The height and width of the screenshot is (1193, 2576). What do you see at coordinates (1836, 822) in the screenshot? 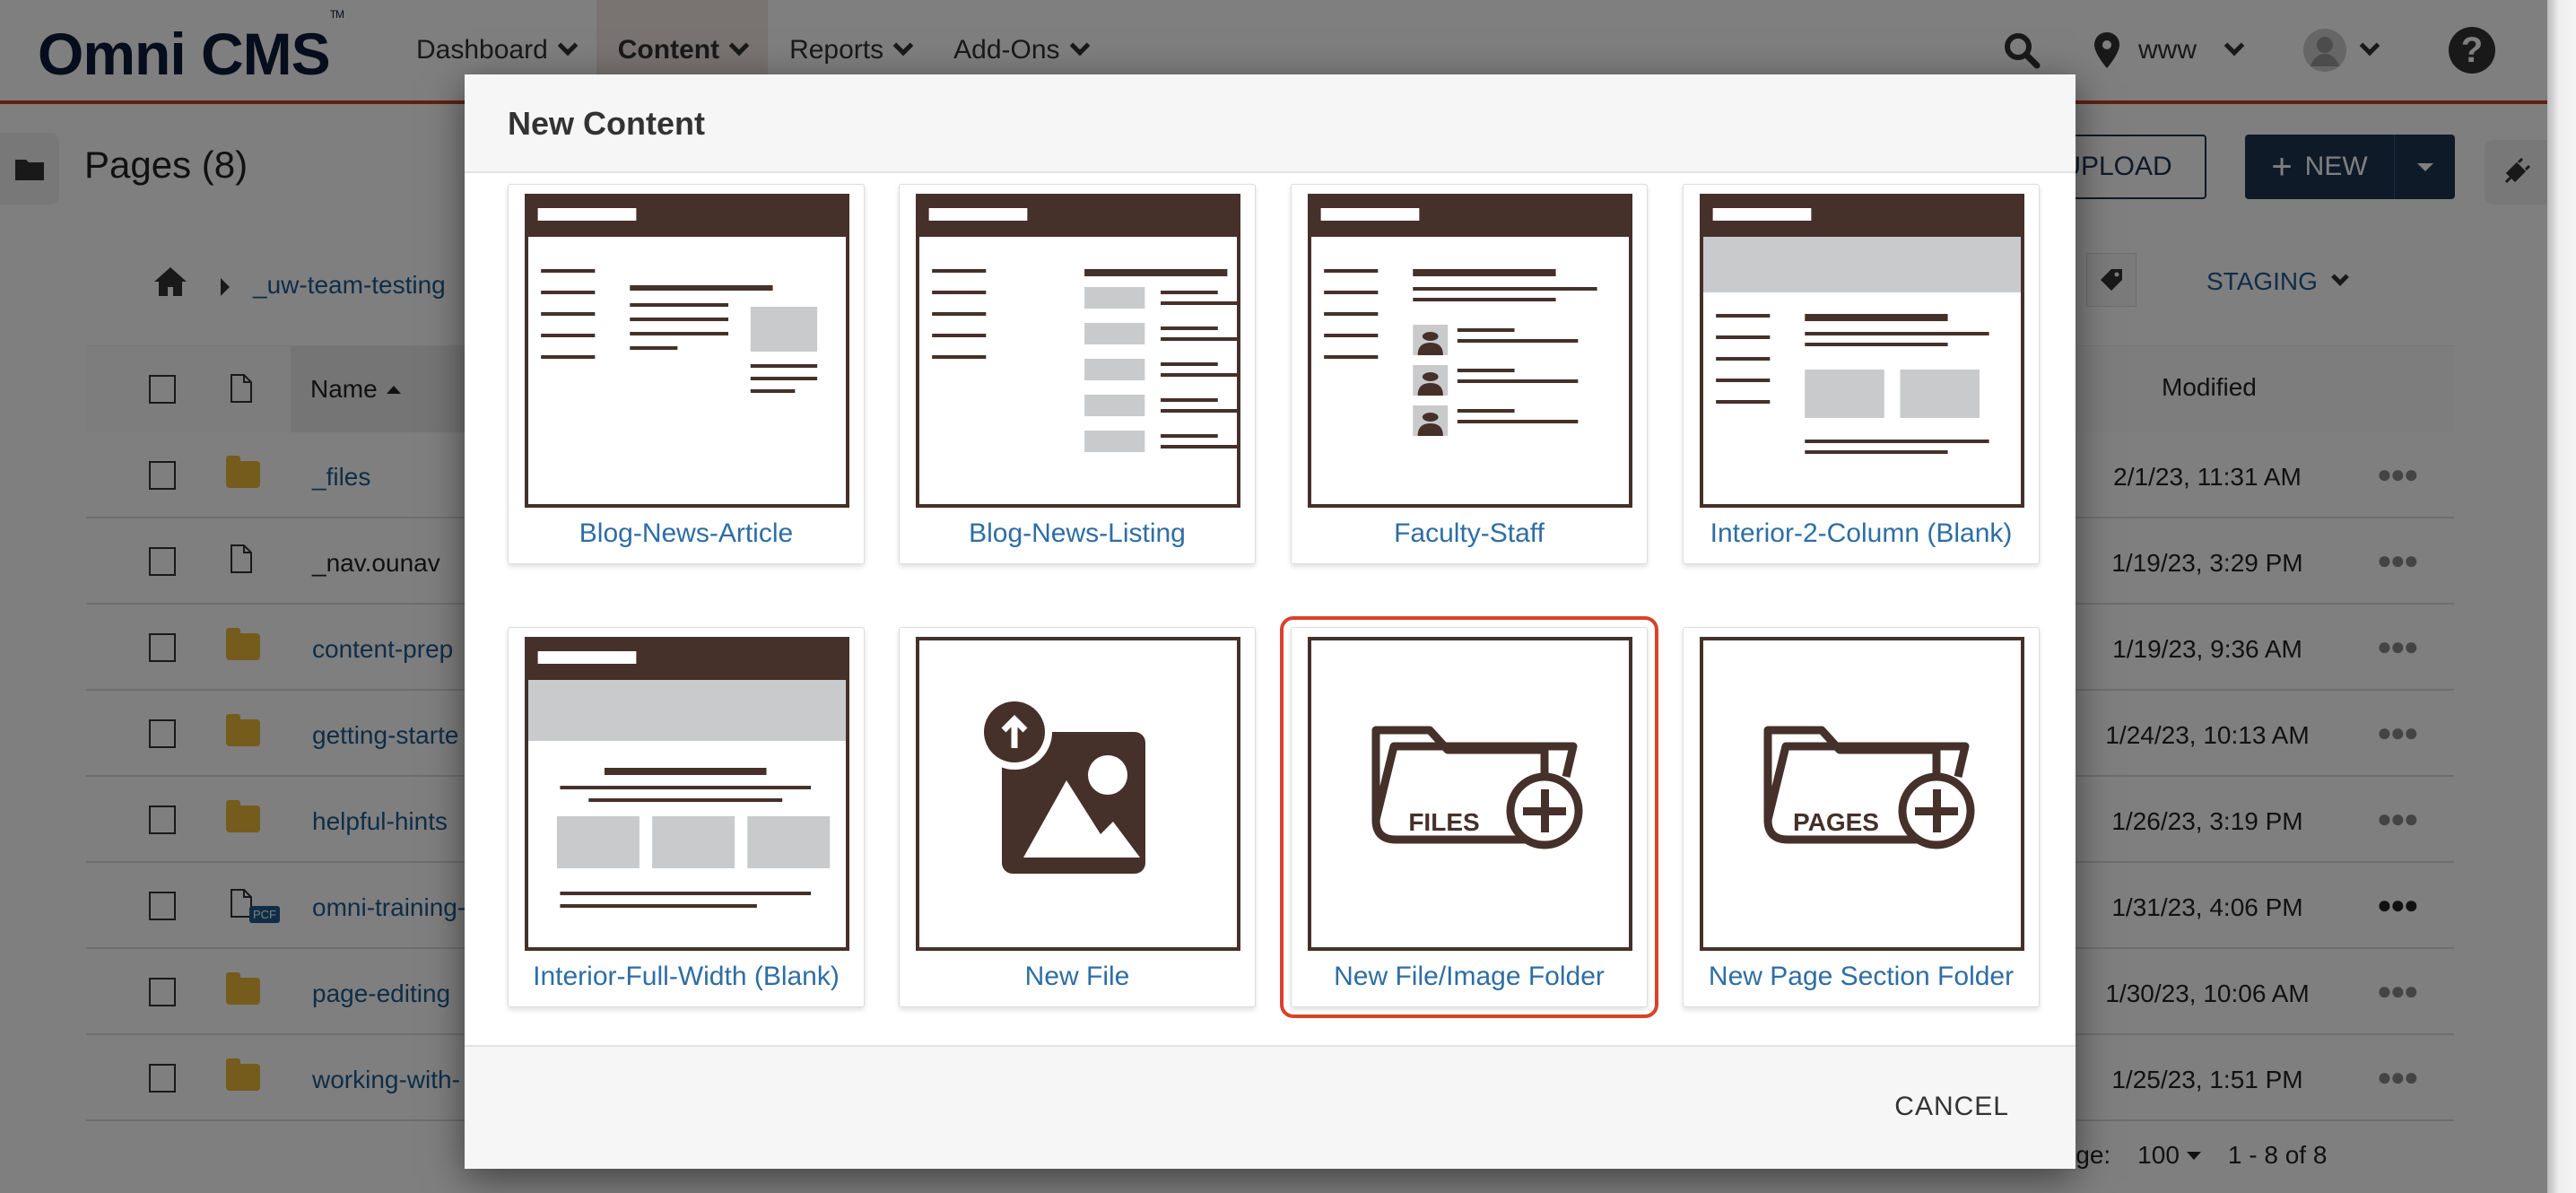
I see `svg-text: PAGES` at bounding box center [1836, 822].